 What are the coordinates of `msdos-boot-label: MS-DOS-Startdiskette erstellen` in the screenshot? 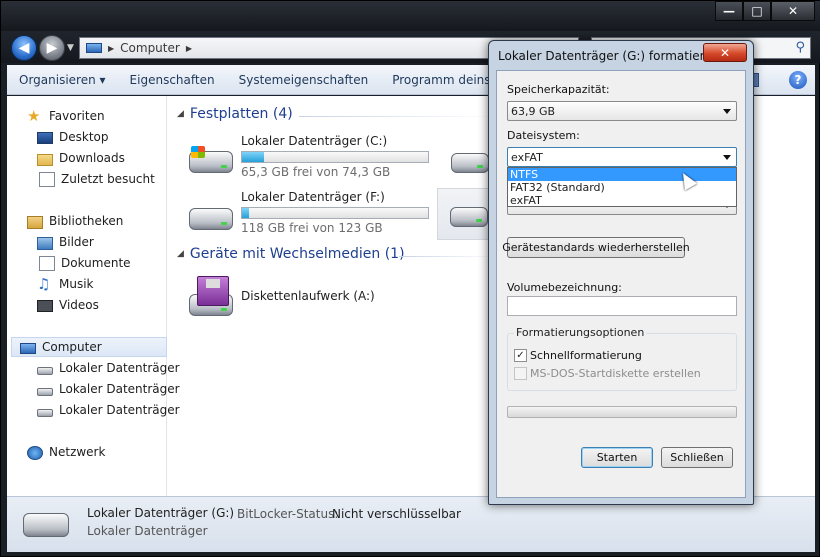 It's located at (615, 373).